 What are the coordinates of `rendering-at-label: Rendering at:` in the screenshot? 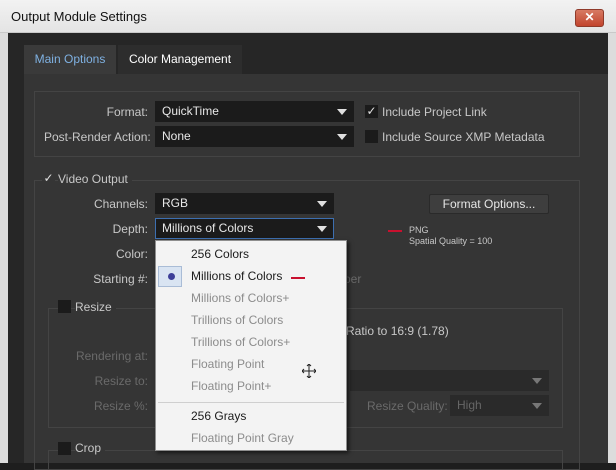 It's located at (111, 356).